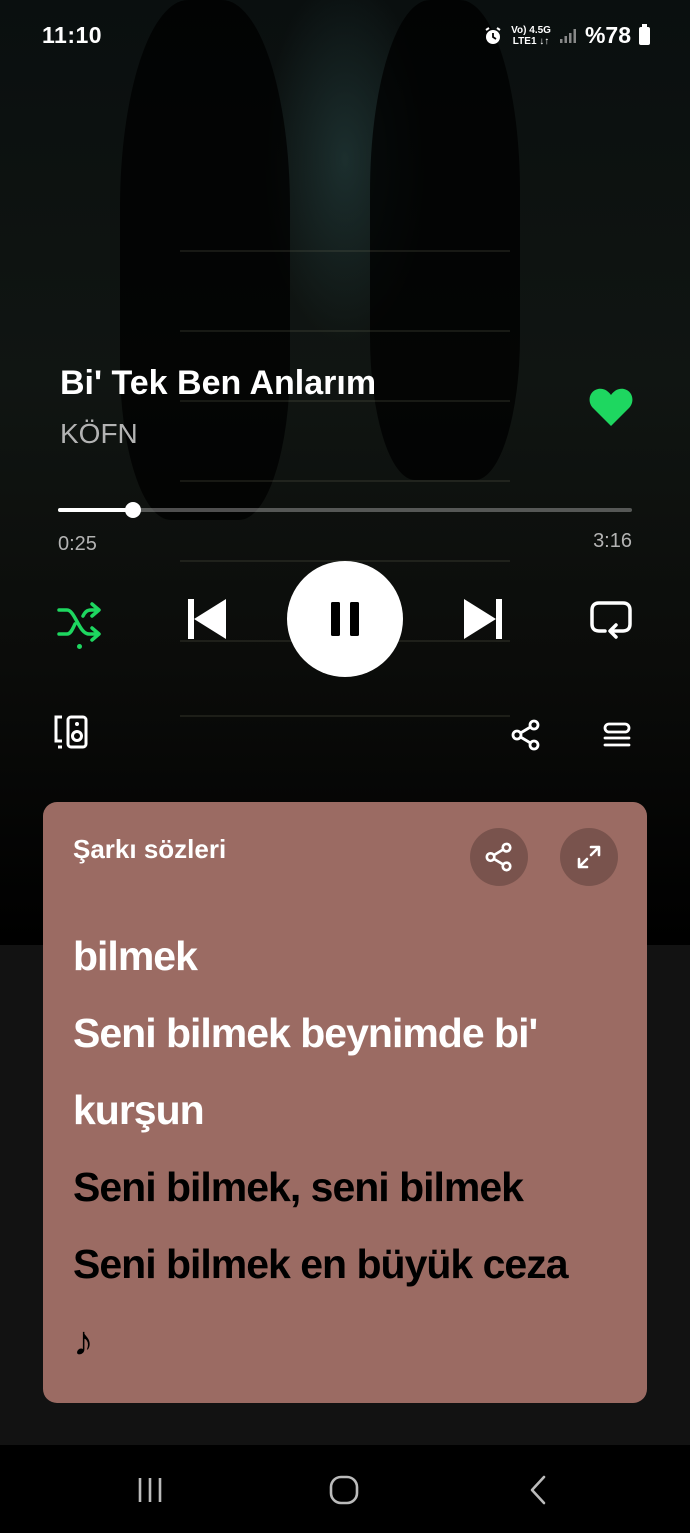 This screenshot has height=1533, width=690. I want to click on lyrics-share-button, so click(499, 857).